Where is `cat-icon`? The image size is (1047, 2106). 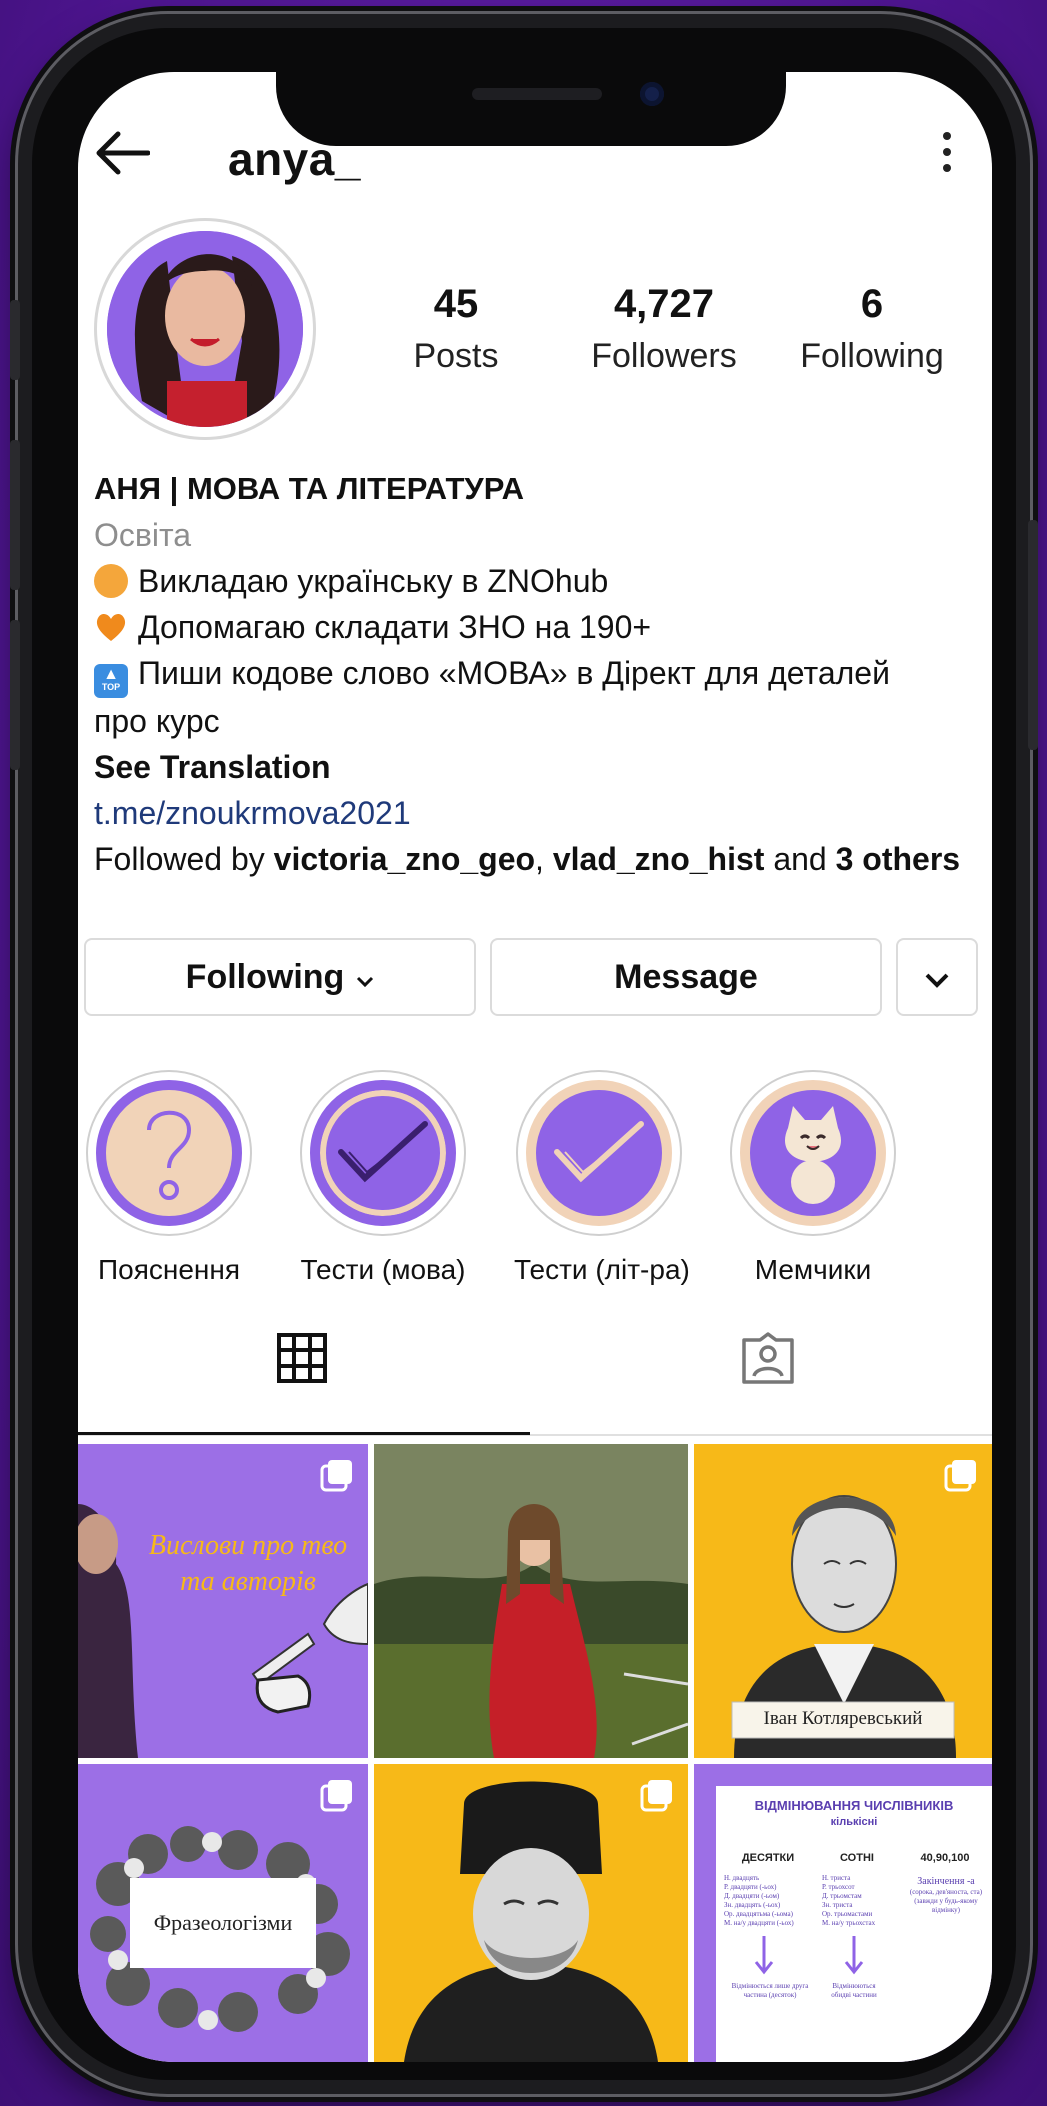
cat-icon is located at coordinates (813, 1155).